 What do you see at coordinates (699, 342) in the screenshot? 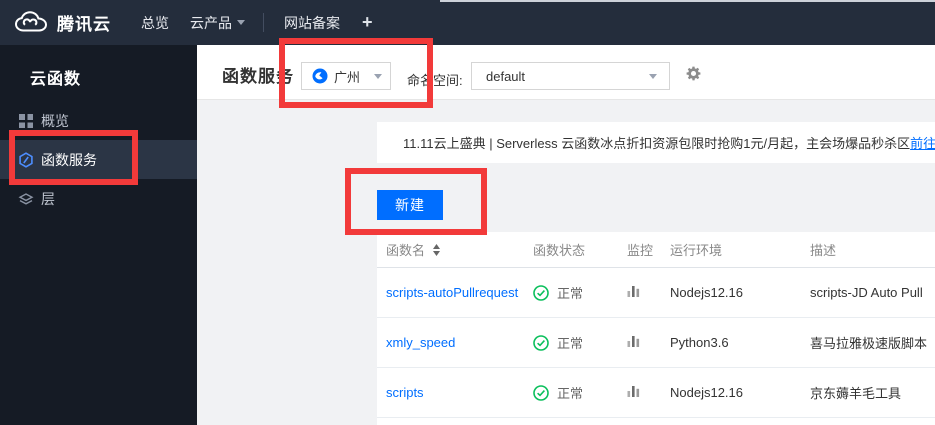
I see `runtime-cell: Python3.6` at bounding box center [699, 342].